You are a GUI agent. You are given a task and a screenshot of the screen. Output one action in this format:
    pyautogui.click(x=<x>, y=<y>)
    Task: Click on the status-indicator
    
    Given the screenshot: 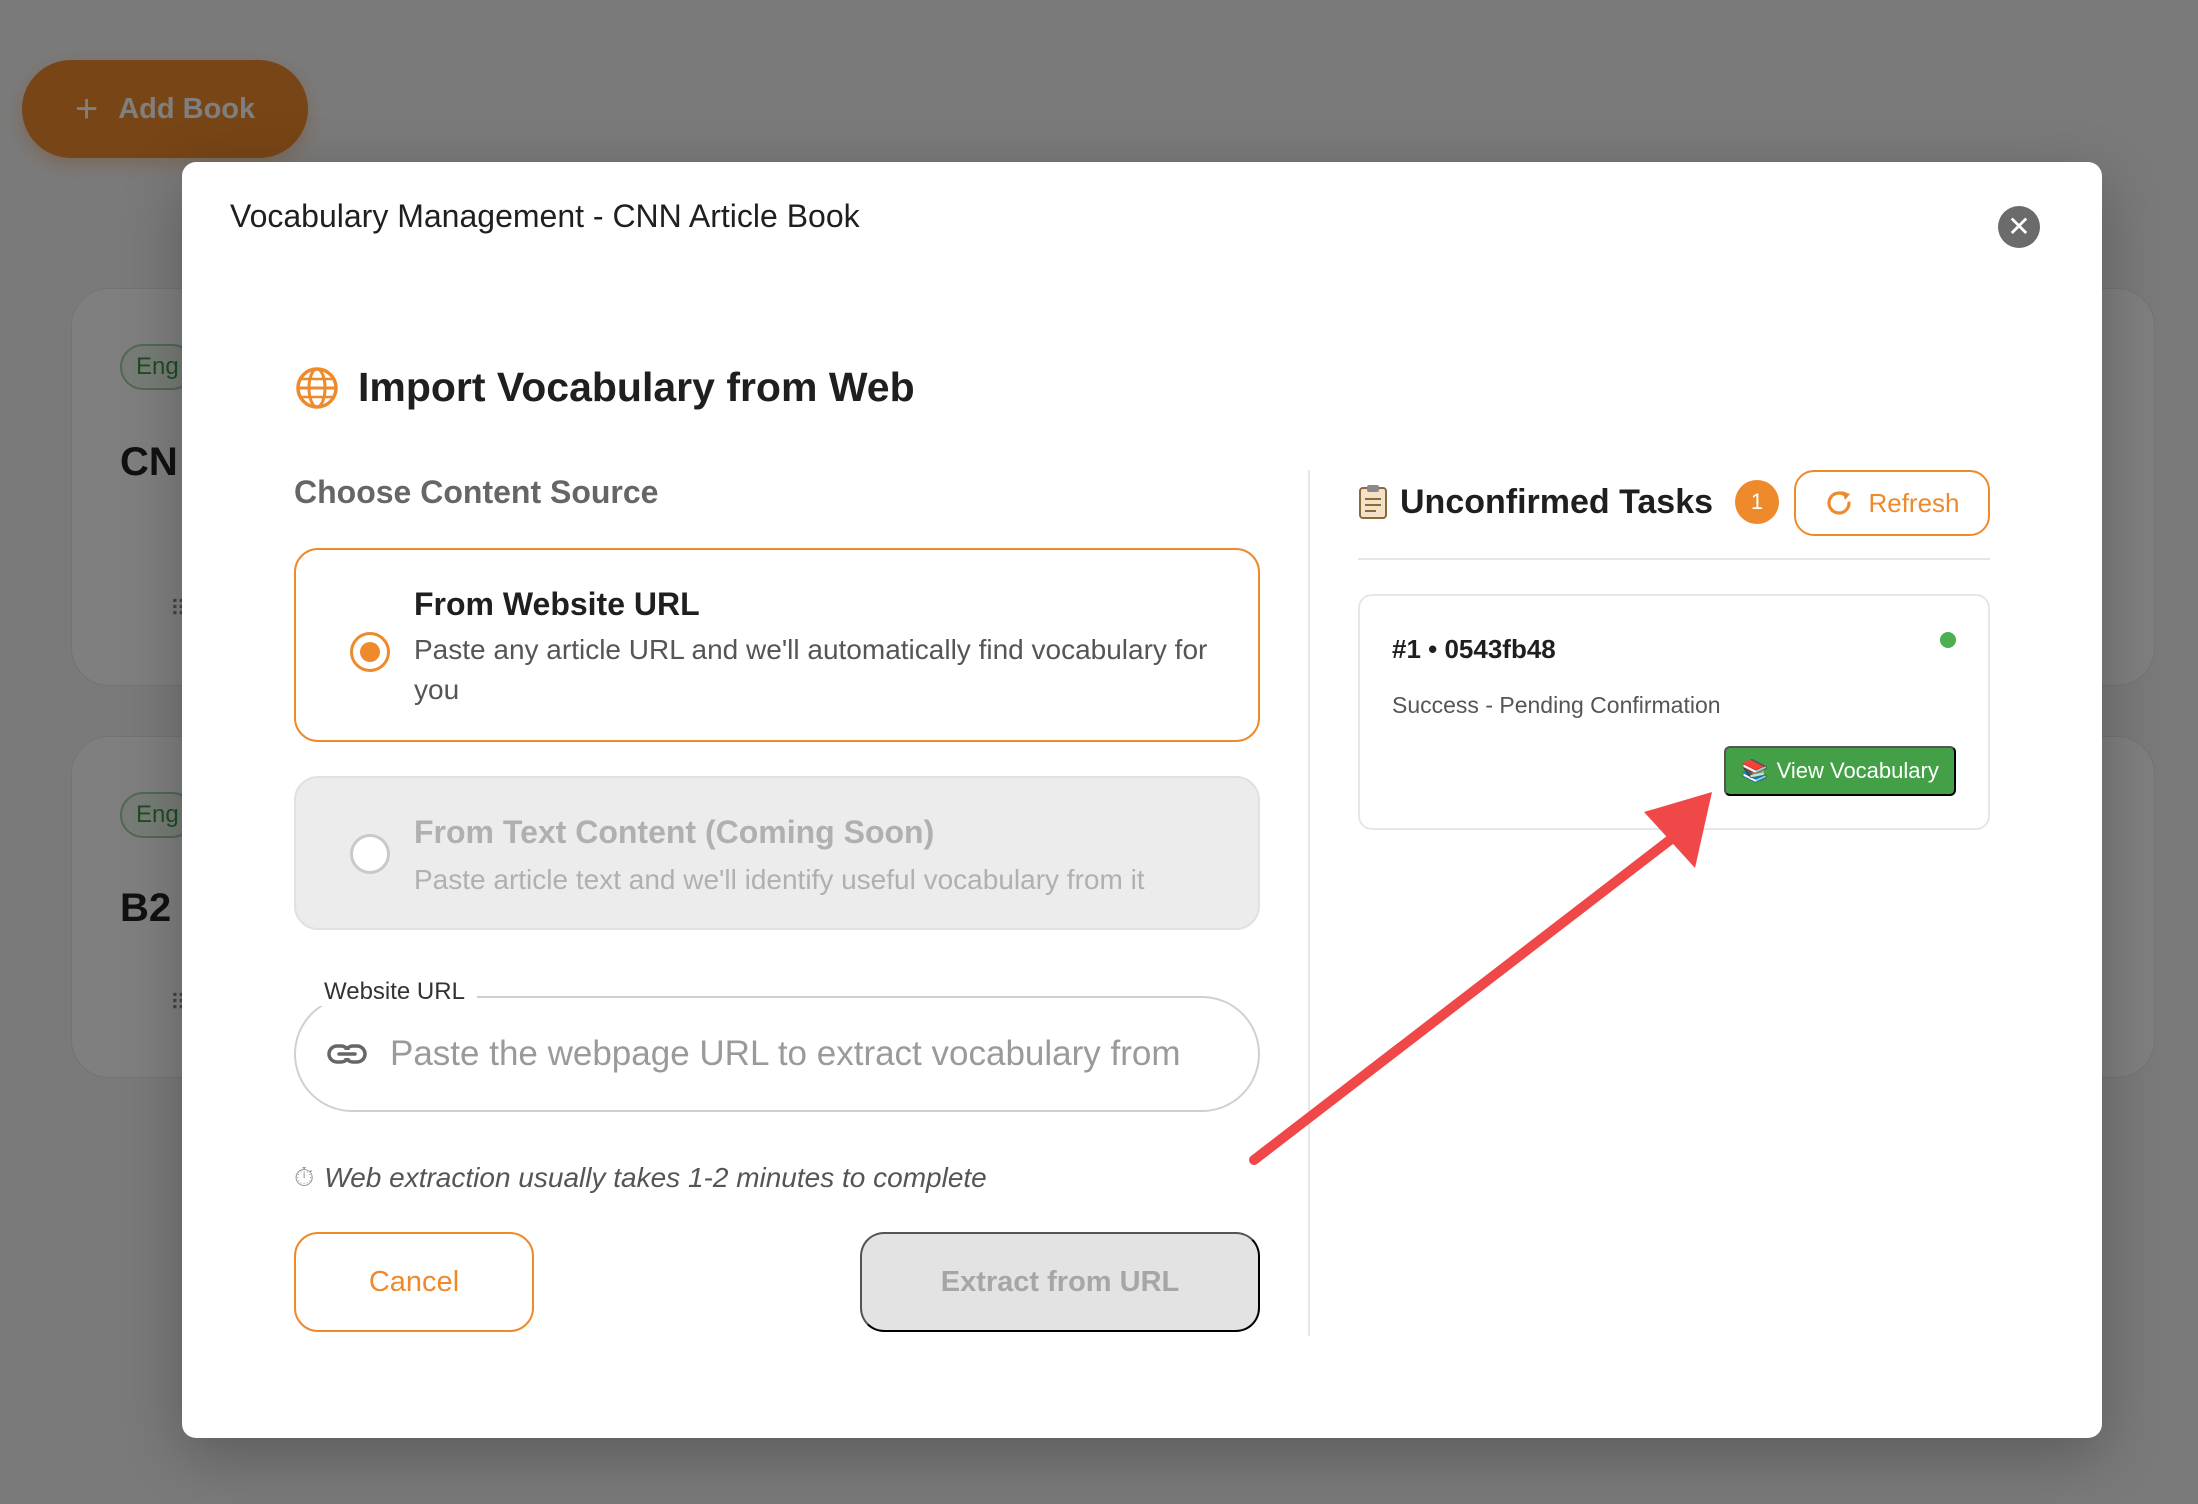 What is the action you would take?
    pyautogui.click(x=1948, y=640)
    